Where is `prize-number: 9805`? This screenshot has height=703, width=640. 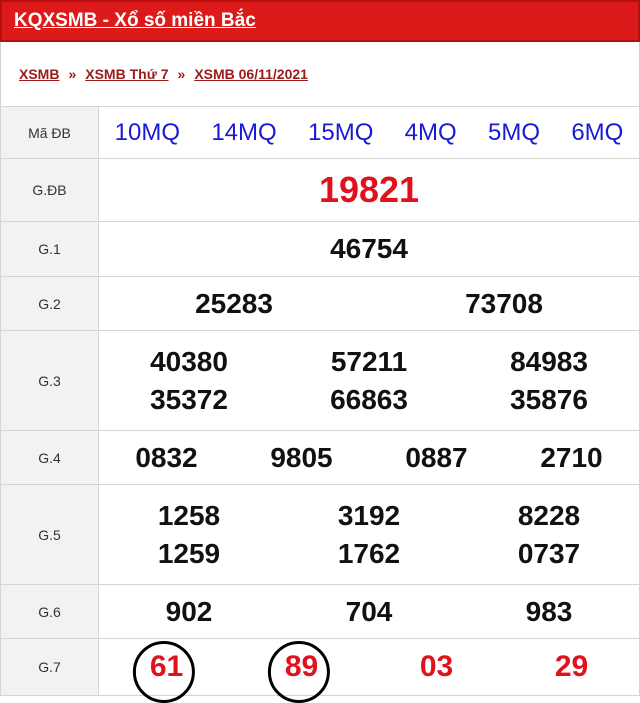 prize-number: 9805 is located at coordinates (301, 457).